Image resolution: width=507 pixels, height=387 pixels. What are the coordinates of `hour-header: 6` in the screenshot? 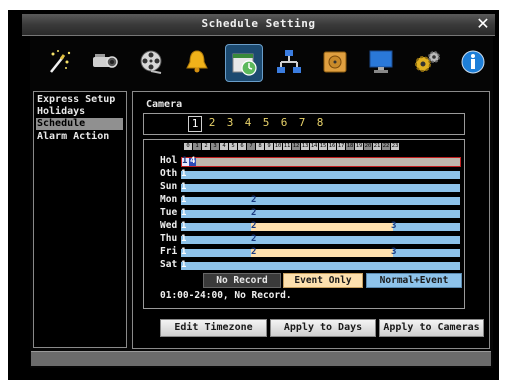 It's located at (242, 146).